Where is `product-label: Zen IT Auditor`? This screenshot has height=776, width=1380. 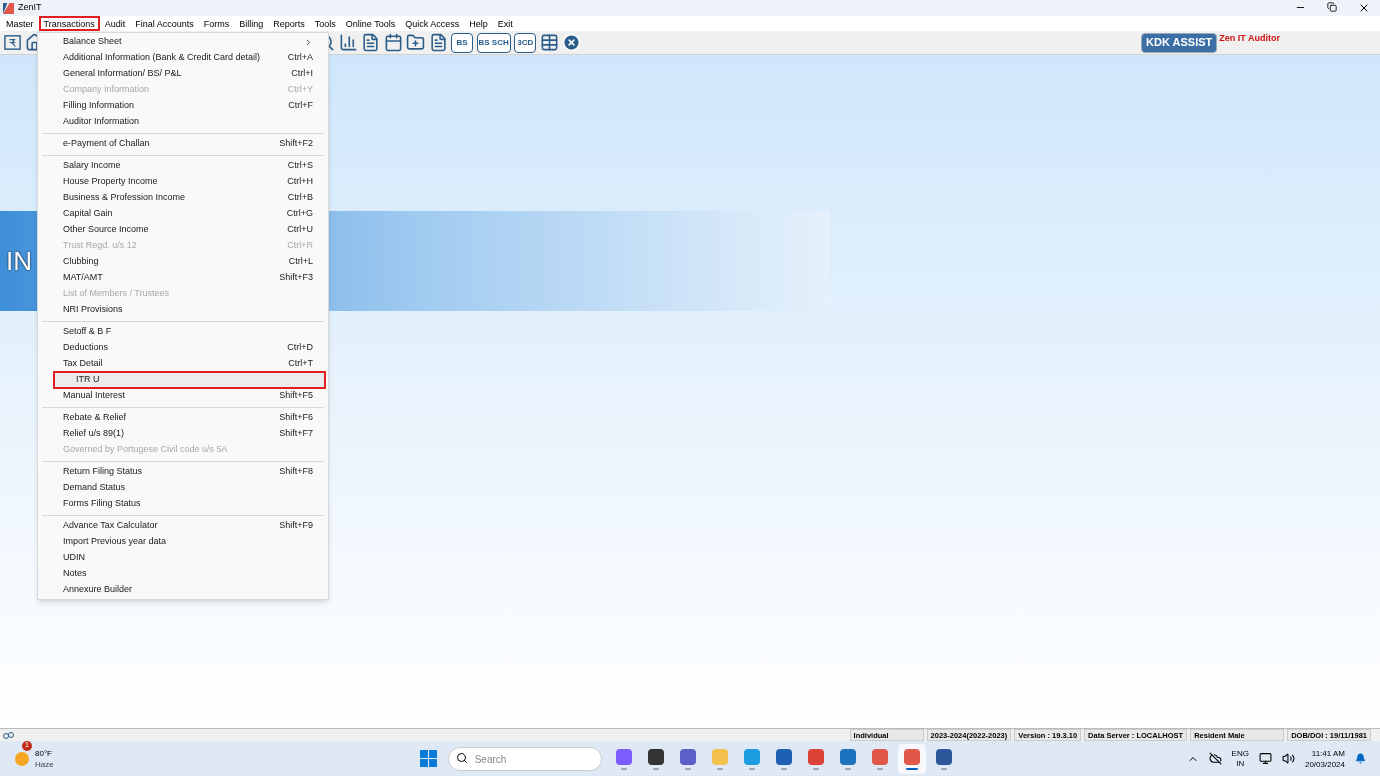 product-label: Zen IT Auditor is located at coordinates (1249, 38).